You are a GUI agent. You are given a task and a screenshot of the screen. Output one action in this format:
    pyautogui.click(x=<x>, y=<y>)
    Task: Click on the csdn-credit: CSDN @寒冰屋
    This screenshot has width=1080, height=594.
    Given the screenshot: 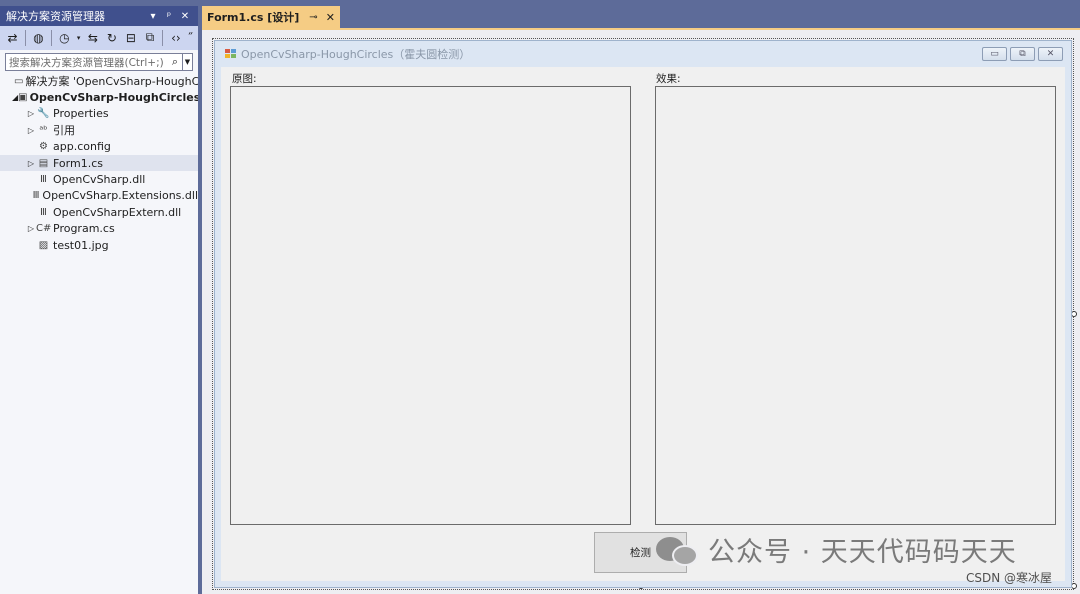 What is the action you would take?
    pyautogui.click(x=1009, y=578)
    